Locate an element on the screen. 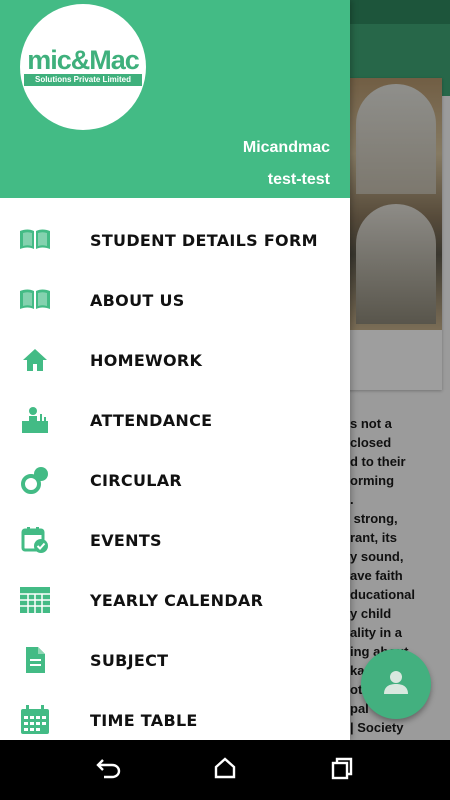 This screenshot has height=800, width=450. menu-item-events: EVENTS is located at coordinates (175, 540).